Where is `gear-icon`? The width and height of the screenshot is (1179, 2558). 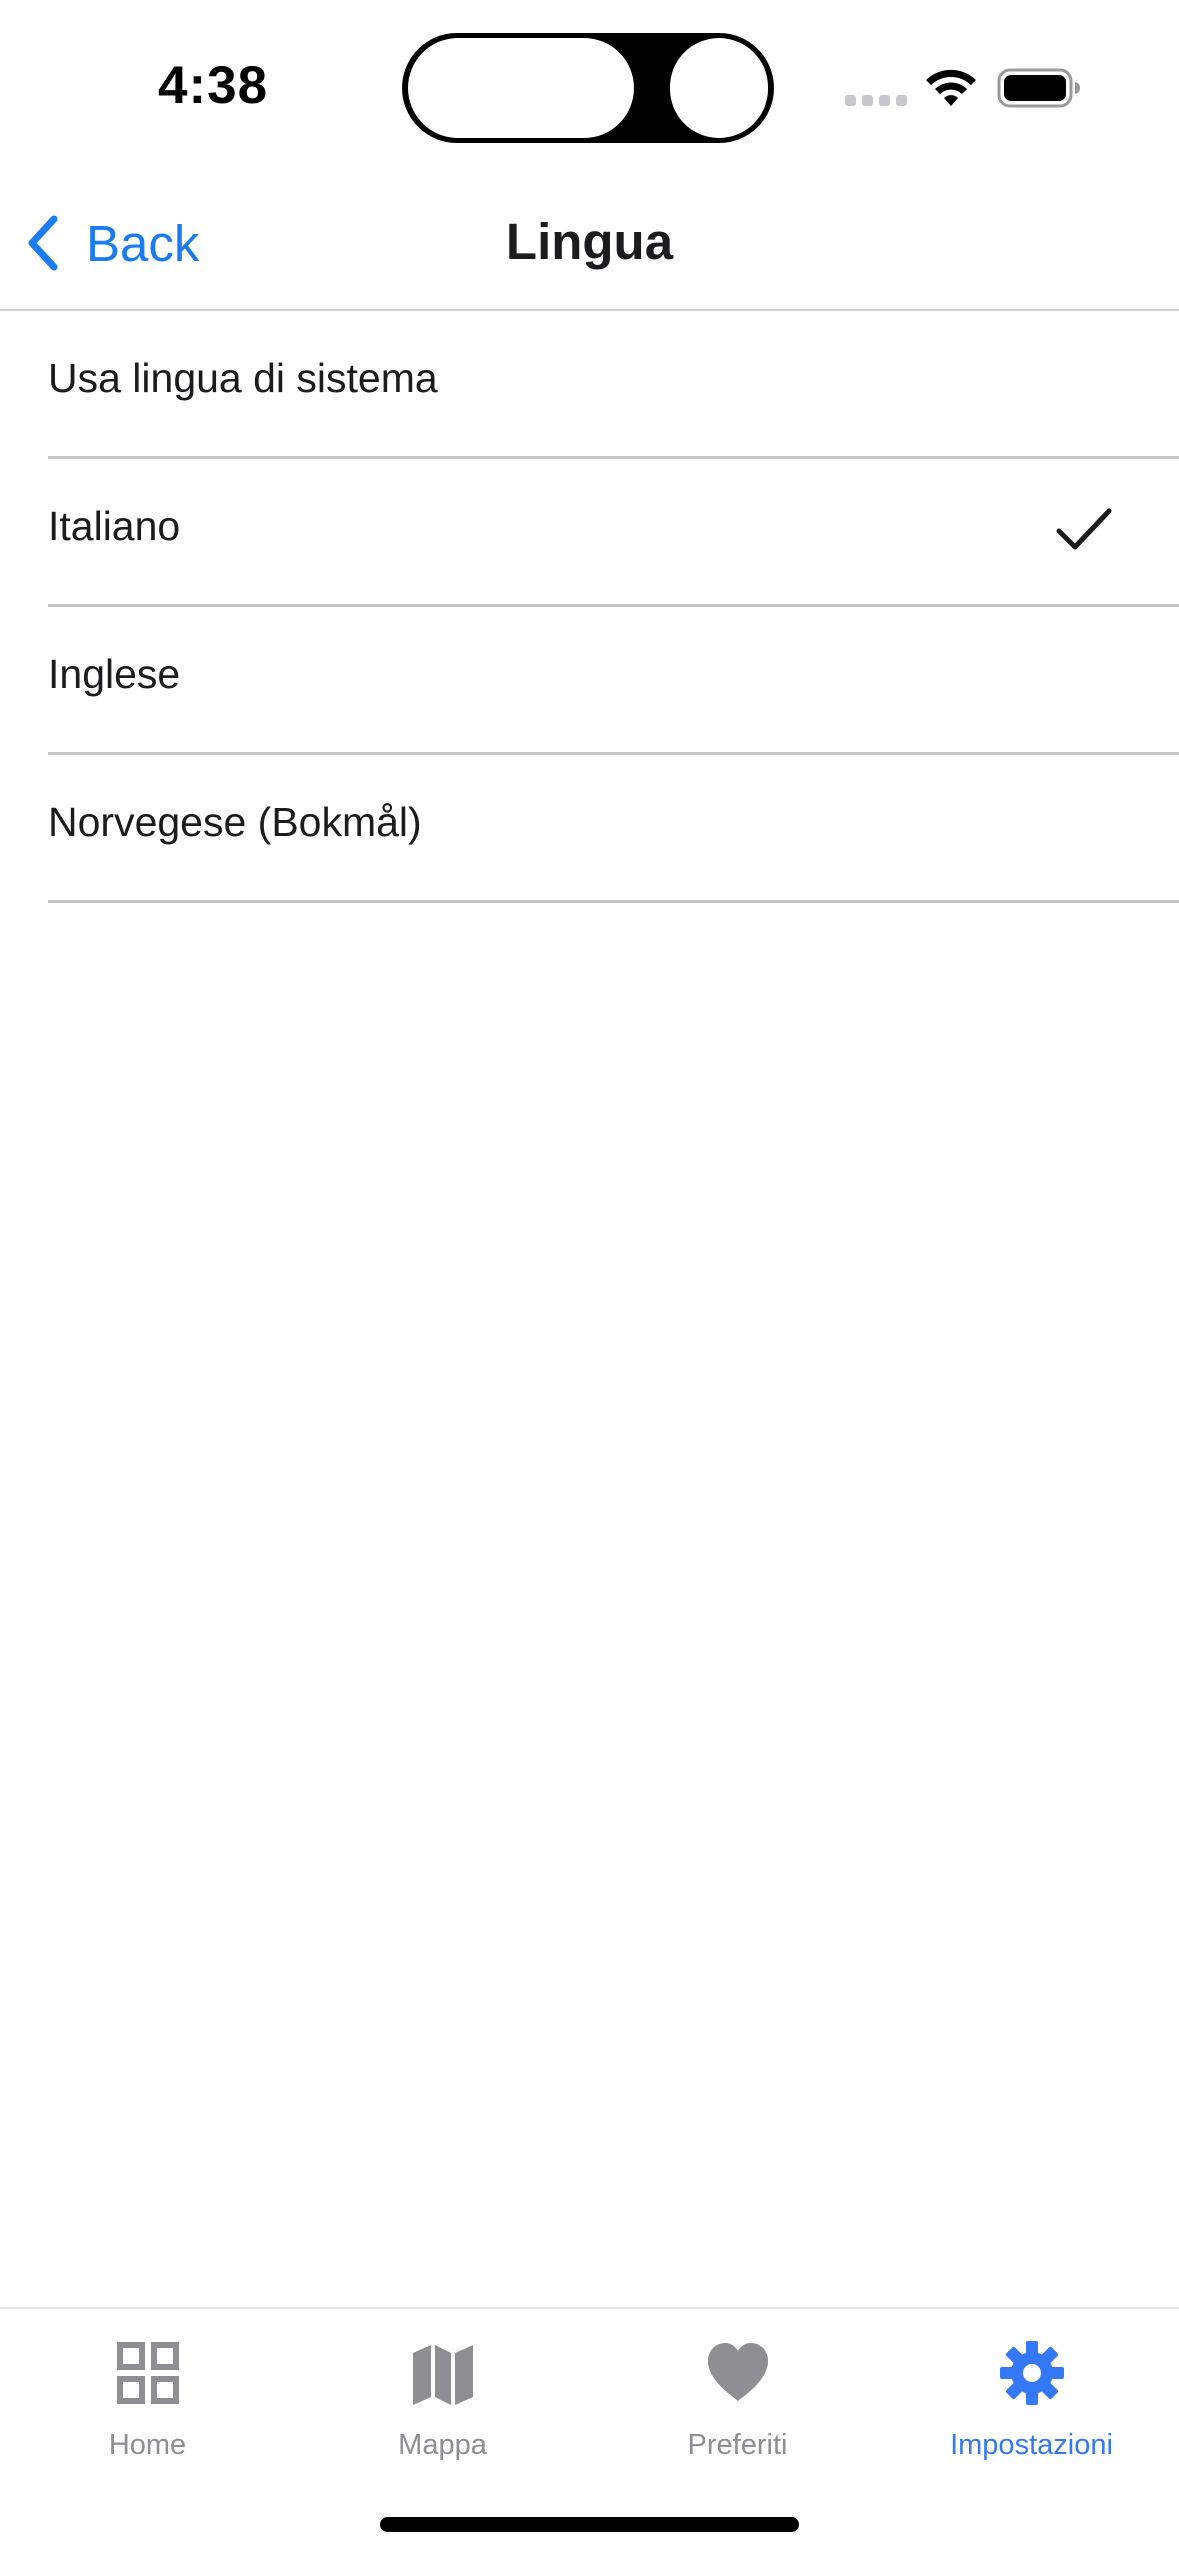
gear-icon is located at coordinates (1031, 2373).